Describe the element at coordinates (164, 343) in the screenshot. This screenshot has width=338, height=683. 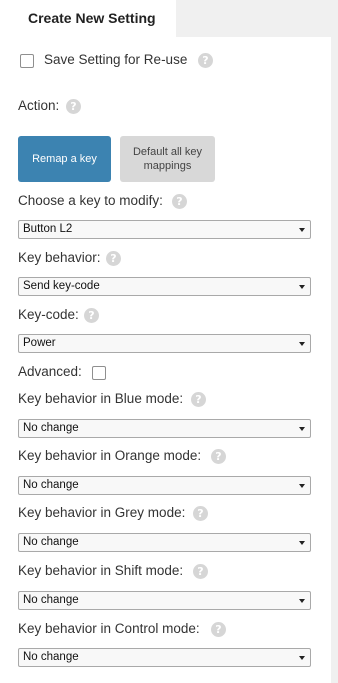
I see `key-code-select: Power` at that location.